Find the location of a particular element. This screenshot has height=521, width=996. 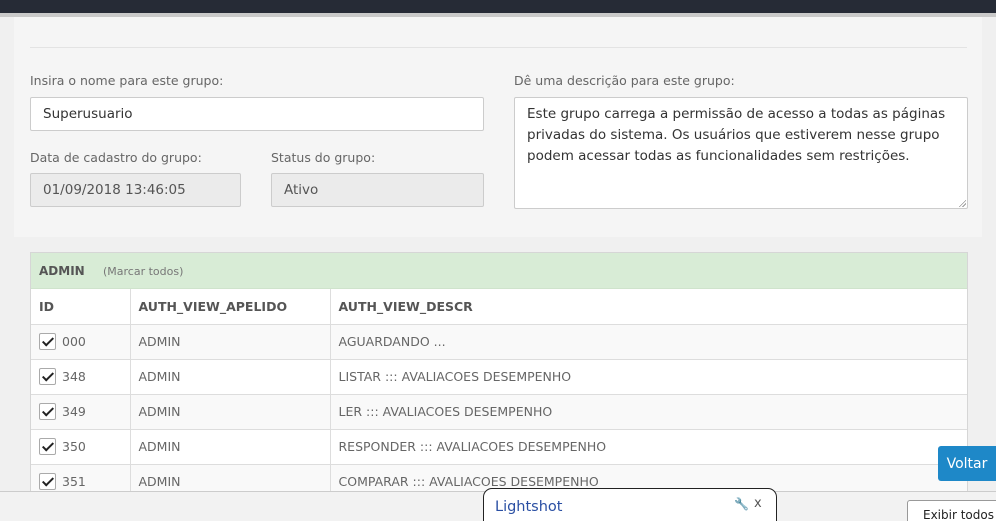

group-description-label: Dê uma descrição para este grupo: is located at coordinates (624, 80).